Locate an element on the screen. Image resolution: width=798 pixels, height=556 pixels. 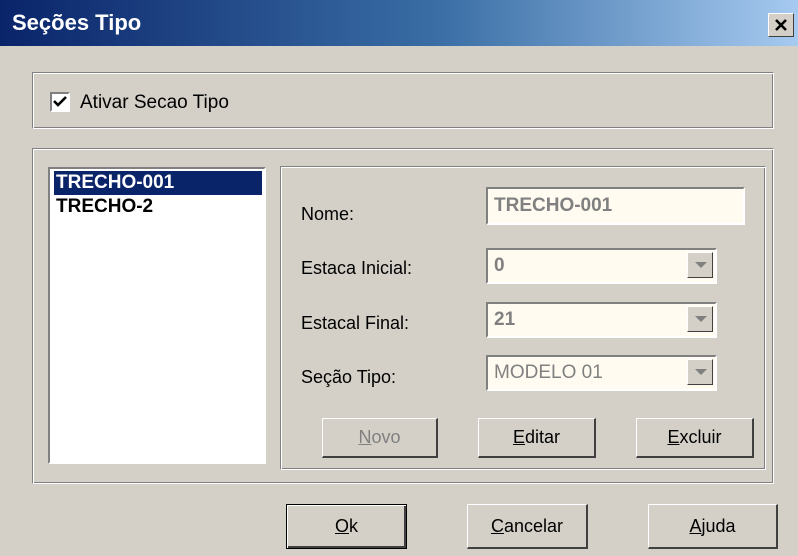
ok-button: Ok is located at coordinates (346, 526).